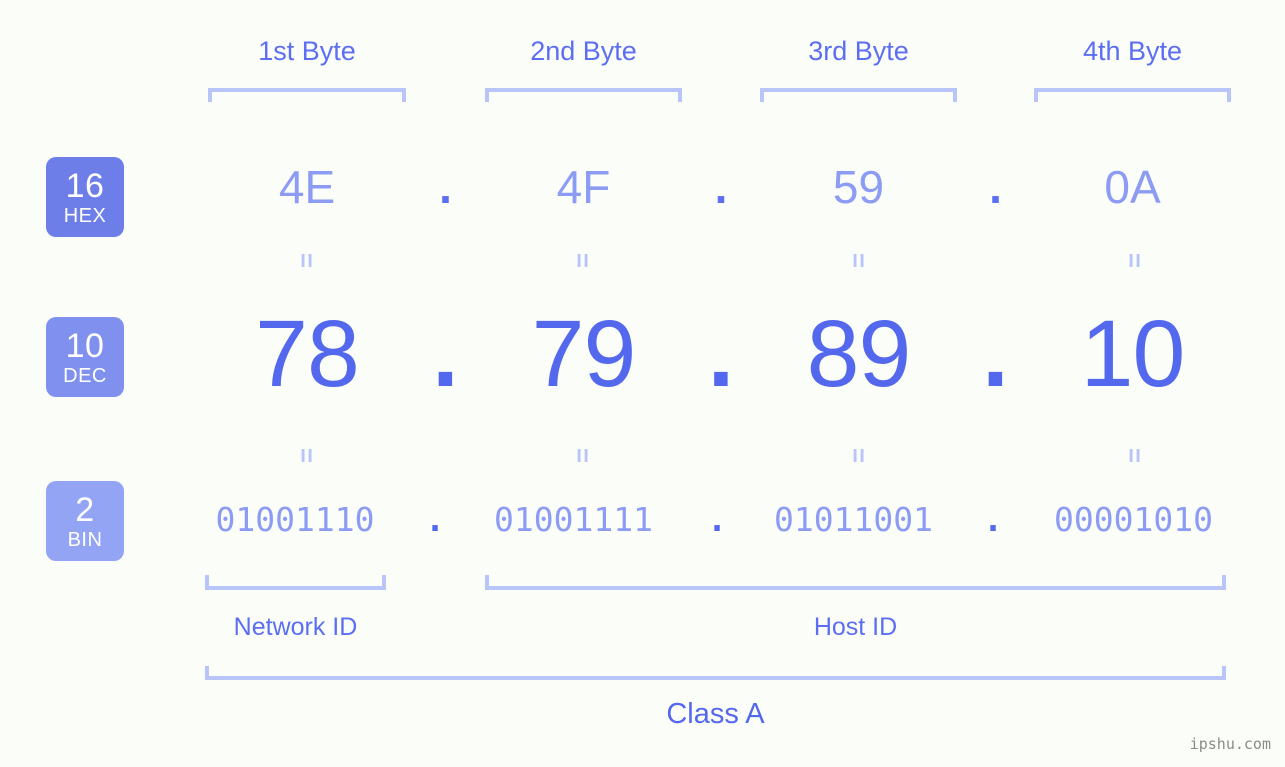 Image resolution: width=1285 pixels, height=767 pixels. What do you see at coordinates (858, 51) in the screenshot?
I see `byte-header-label-3: 3rd Byte` at bounding box center [858, 51].